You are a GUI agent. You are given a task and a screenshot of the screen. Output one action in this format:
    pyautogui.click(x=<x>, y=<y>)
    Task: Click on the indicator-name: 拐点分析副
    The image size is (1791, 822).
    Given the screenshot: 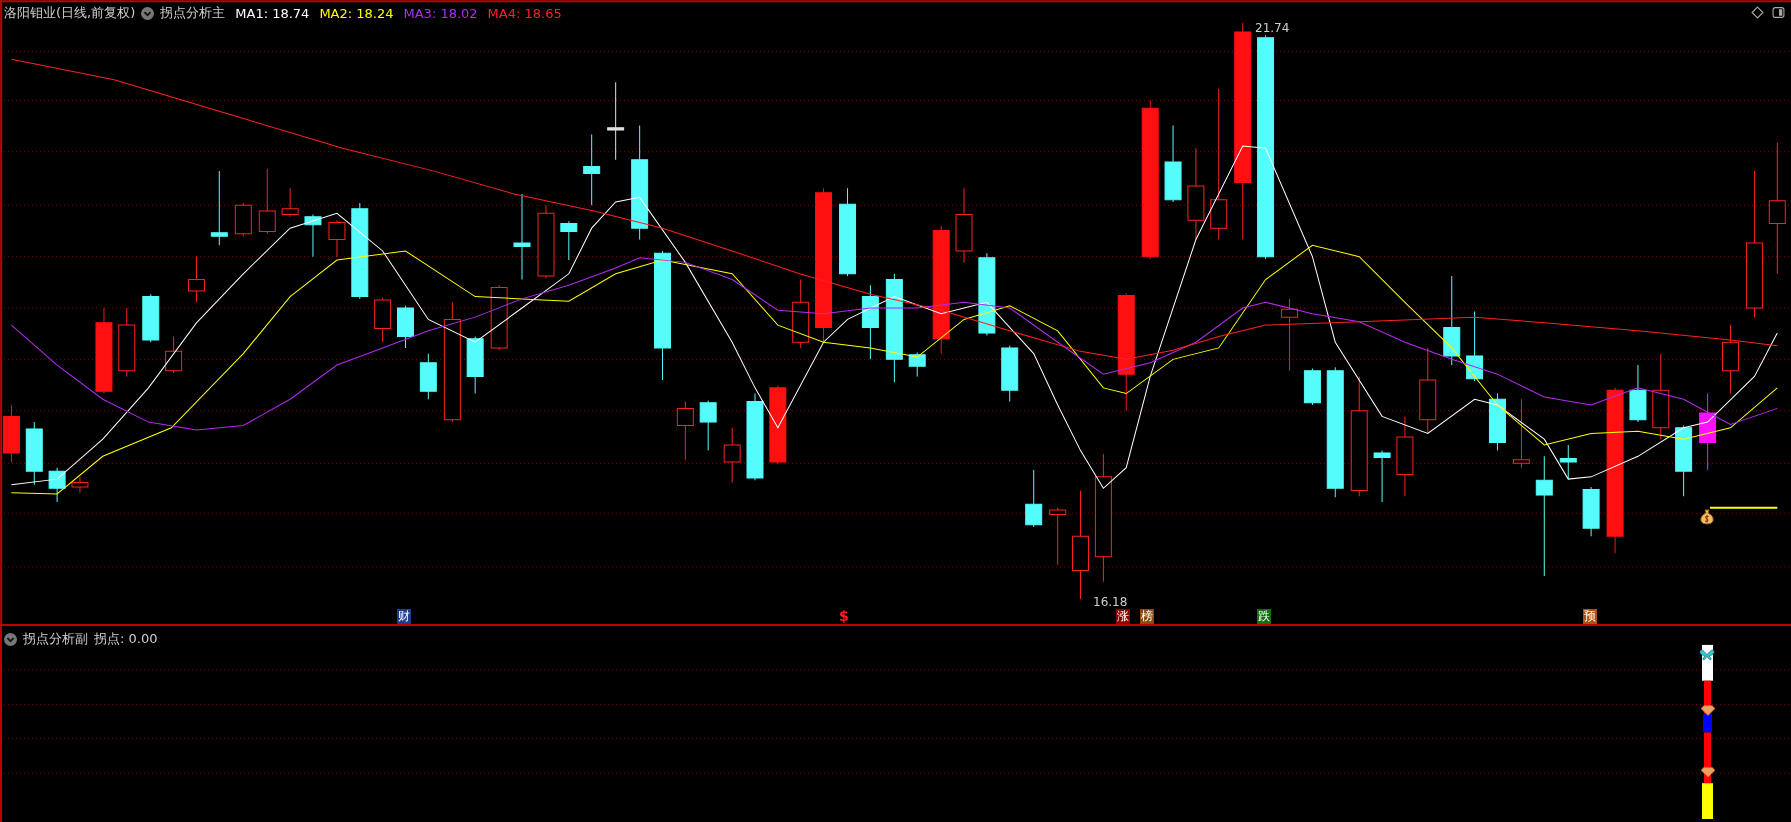 What is the action you would take?
    pyautogui.click(x=55, y=639)
    